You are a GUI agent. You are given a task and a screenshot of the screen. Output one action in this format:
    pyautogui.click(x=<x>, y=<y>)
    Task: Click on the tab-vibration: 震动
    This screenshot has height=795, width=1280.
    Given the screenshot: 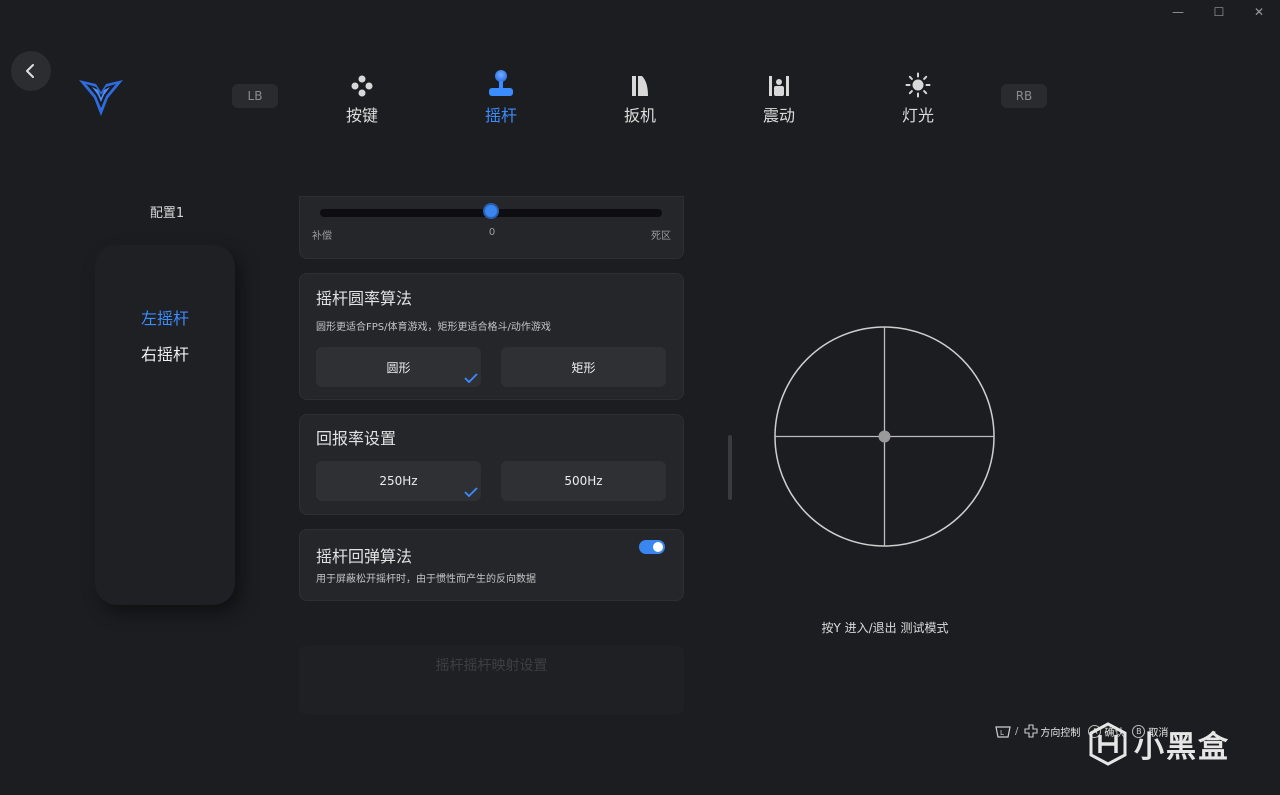 What is the action you would take?
    pyautogui.click(x=779, y=98)
    